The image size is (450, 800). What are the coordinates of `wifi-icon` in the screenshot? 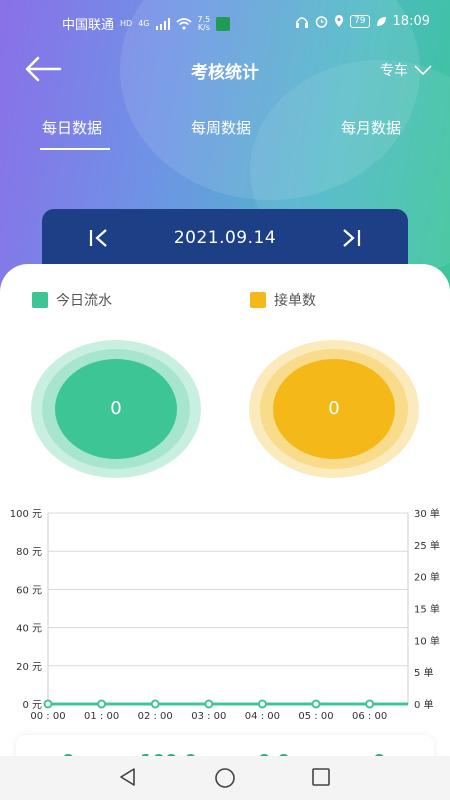 It's located at (183, 23).